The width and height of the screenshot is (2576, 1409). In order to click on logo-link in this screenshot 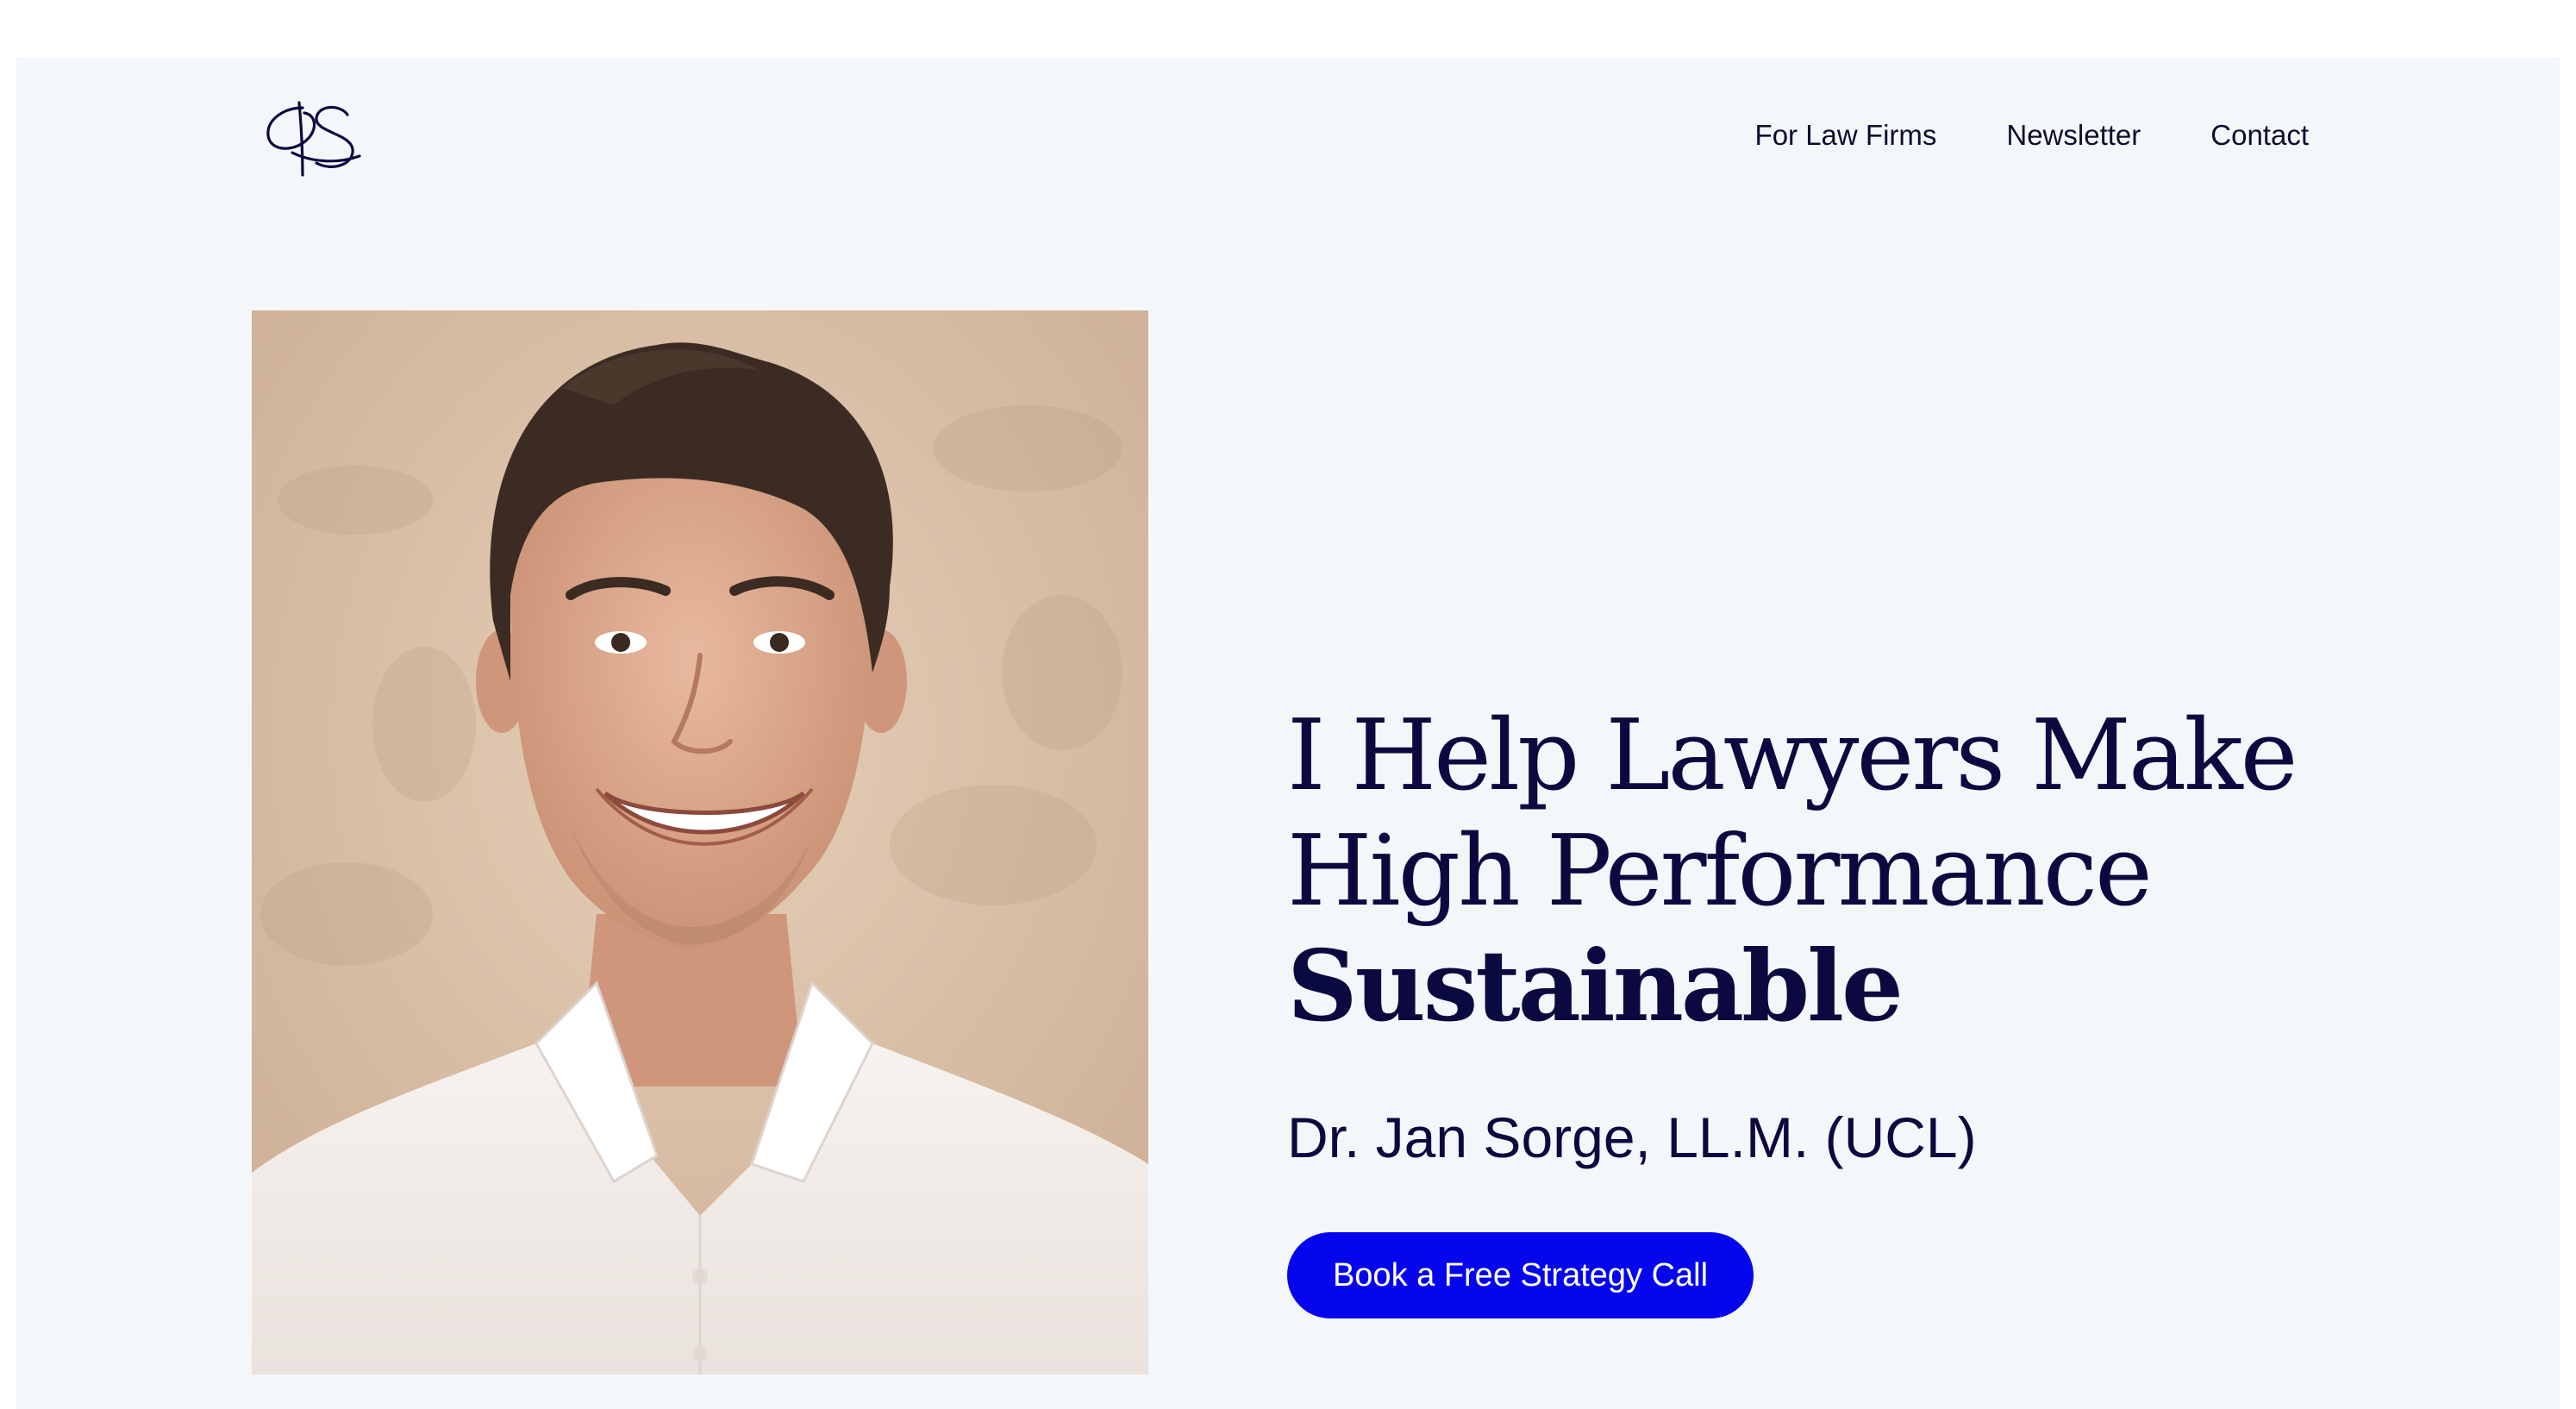, I will do `click(315, 139)`.